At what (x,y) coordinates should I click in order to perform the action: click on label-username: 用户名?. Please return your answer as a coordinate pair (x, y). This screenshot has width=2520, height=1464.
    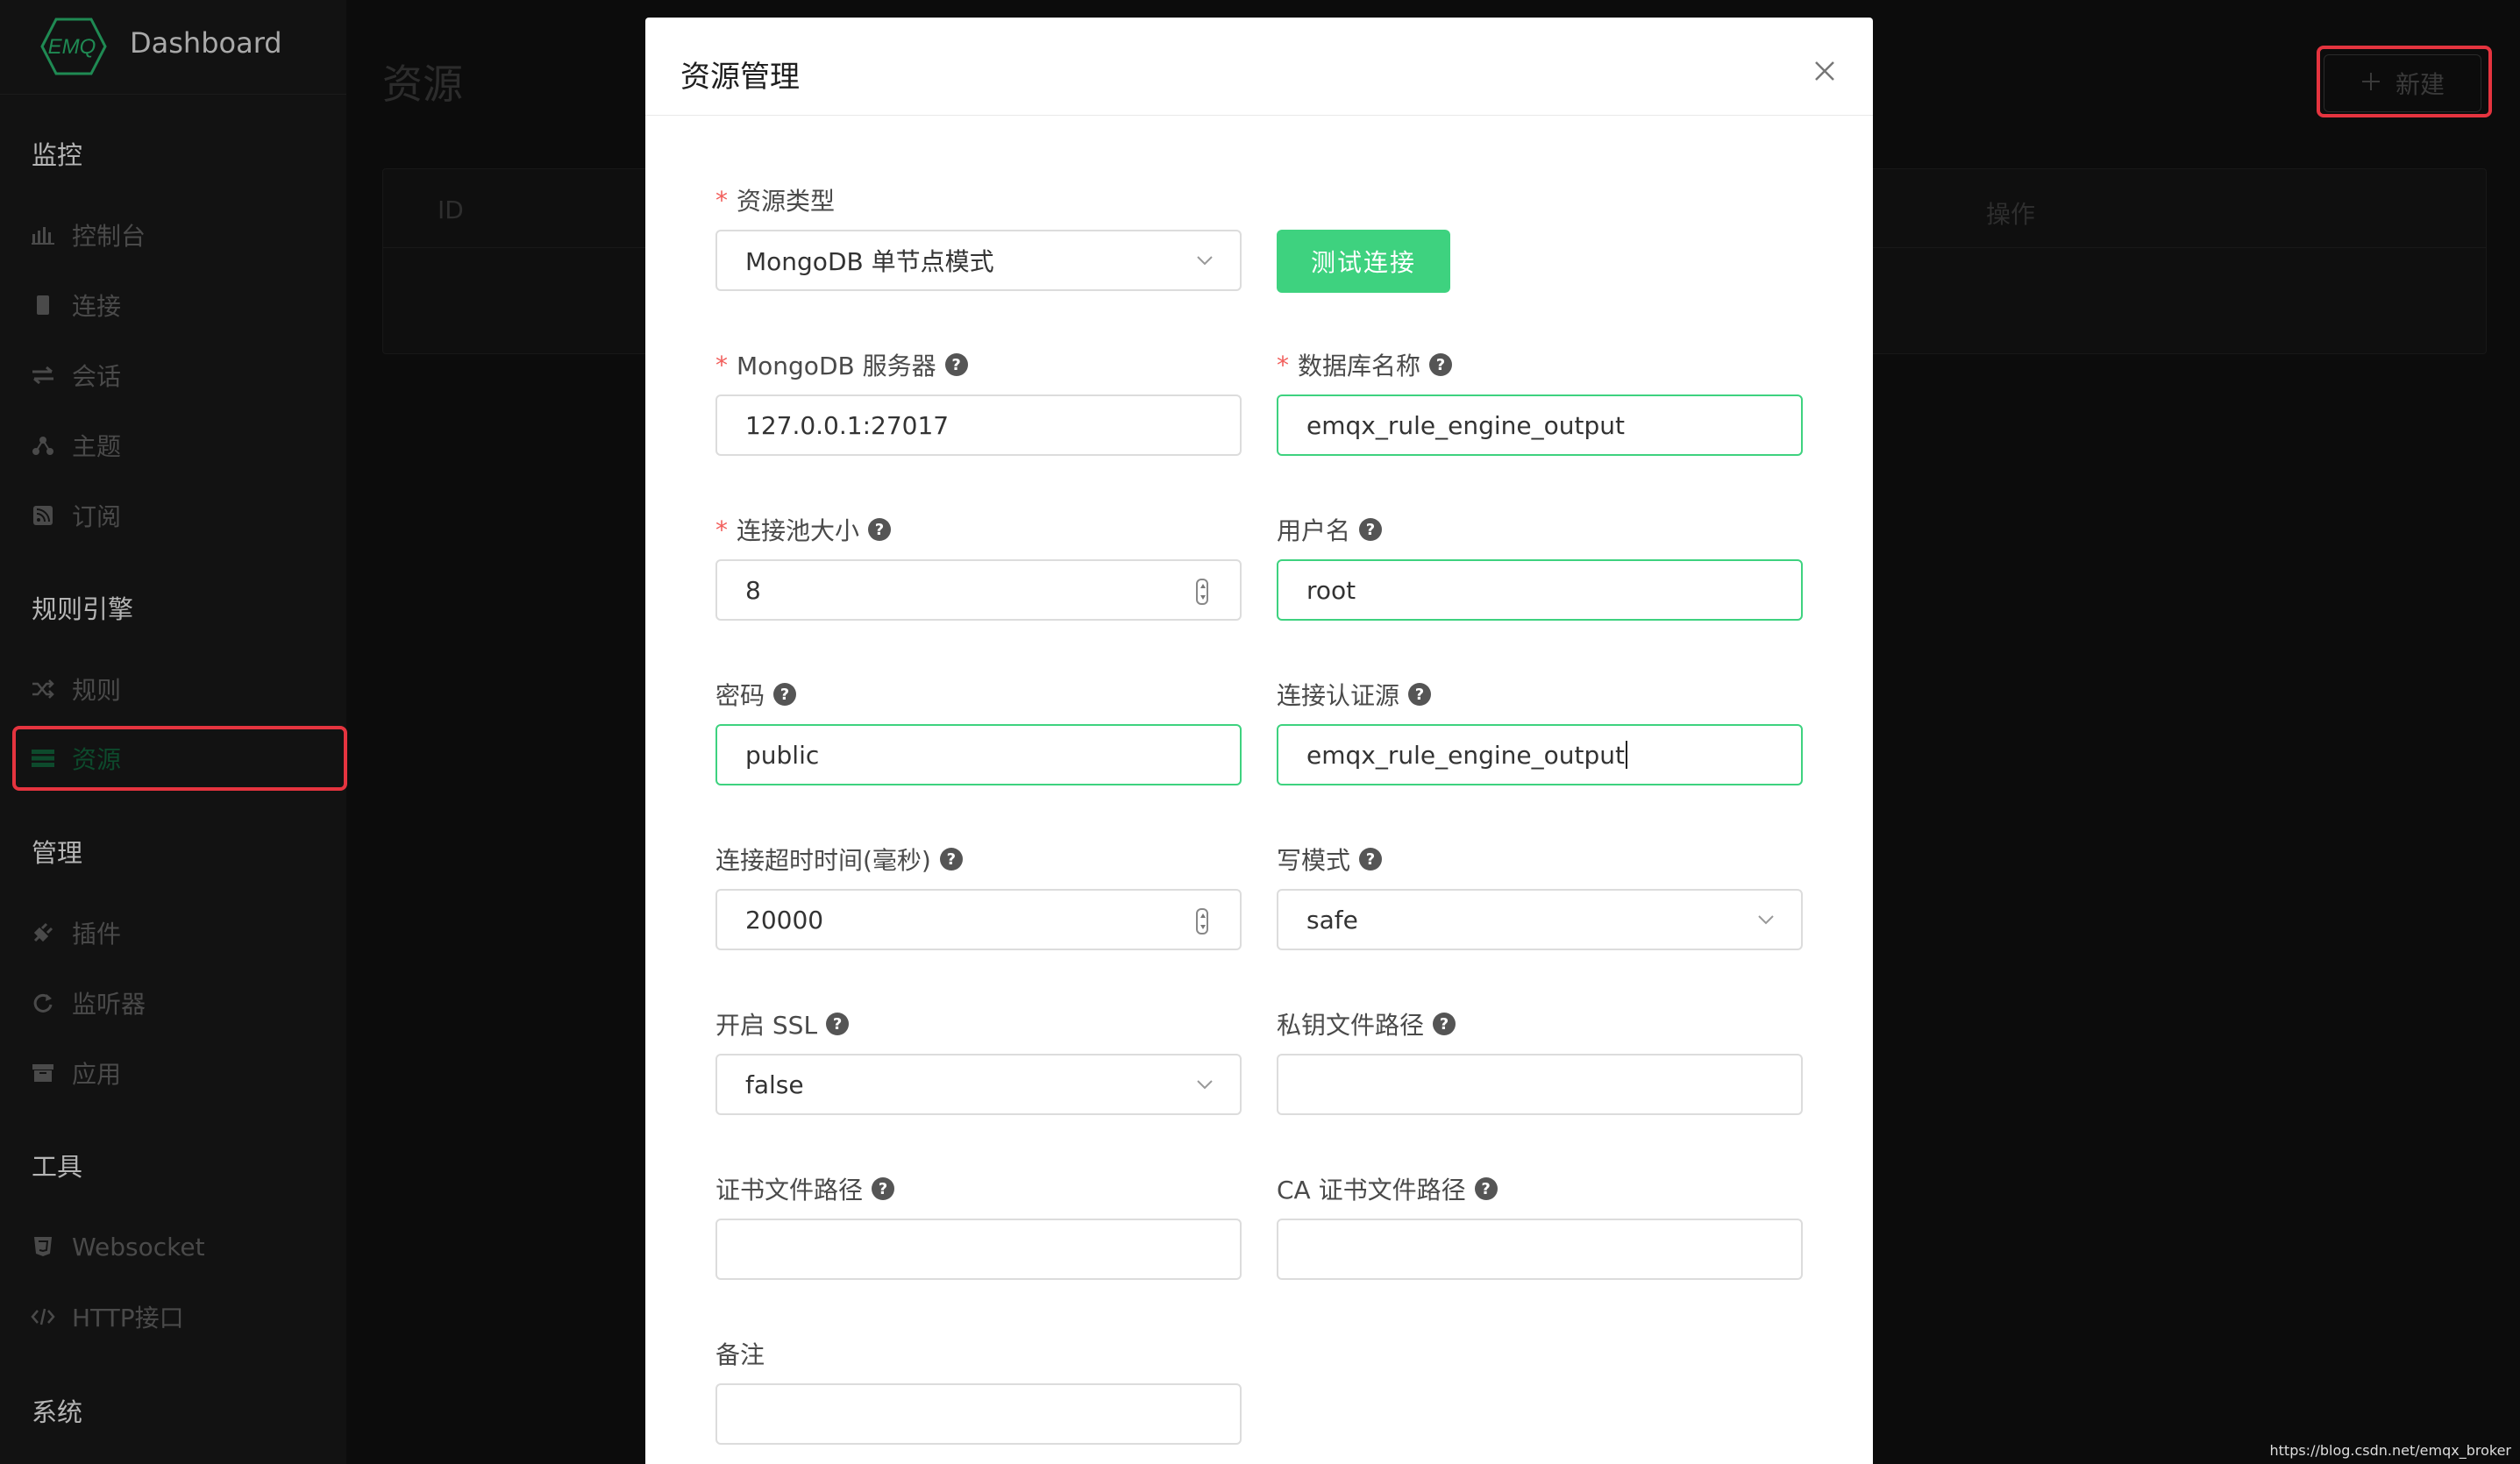
    Looking at the image, I should click on (1330, 529).